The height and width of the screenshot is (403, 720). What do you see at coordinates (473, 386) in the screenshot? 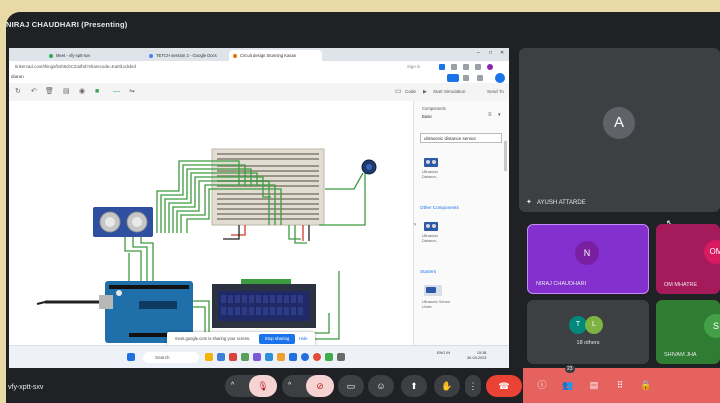
I see `more-options-button: ⋮` at bounding box center [473, 386].